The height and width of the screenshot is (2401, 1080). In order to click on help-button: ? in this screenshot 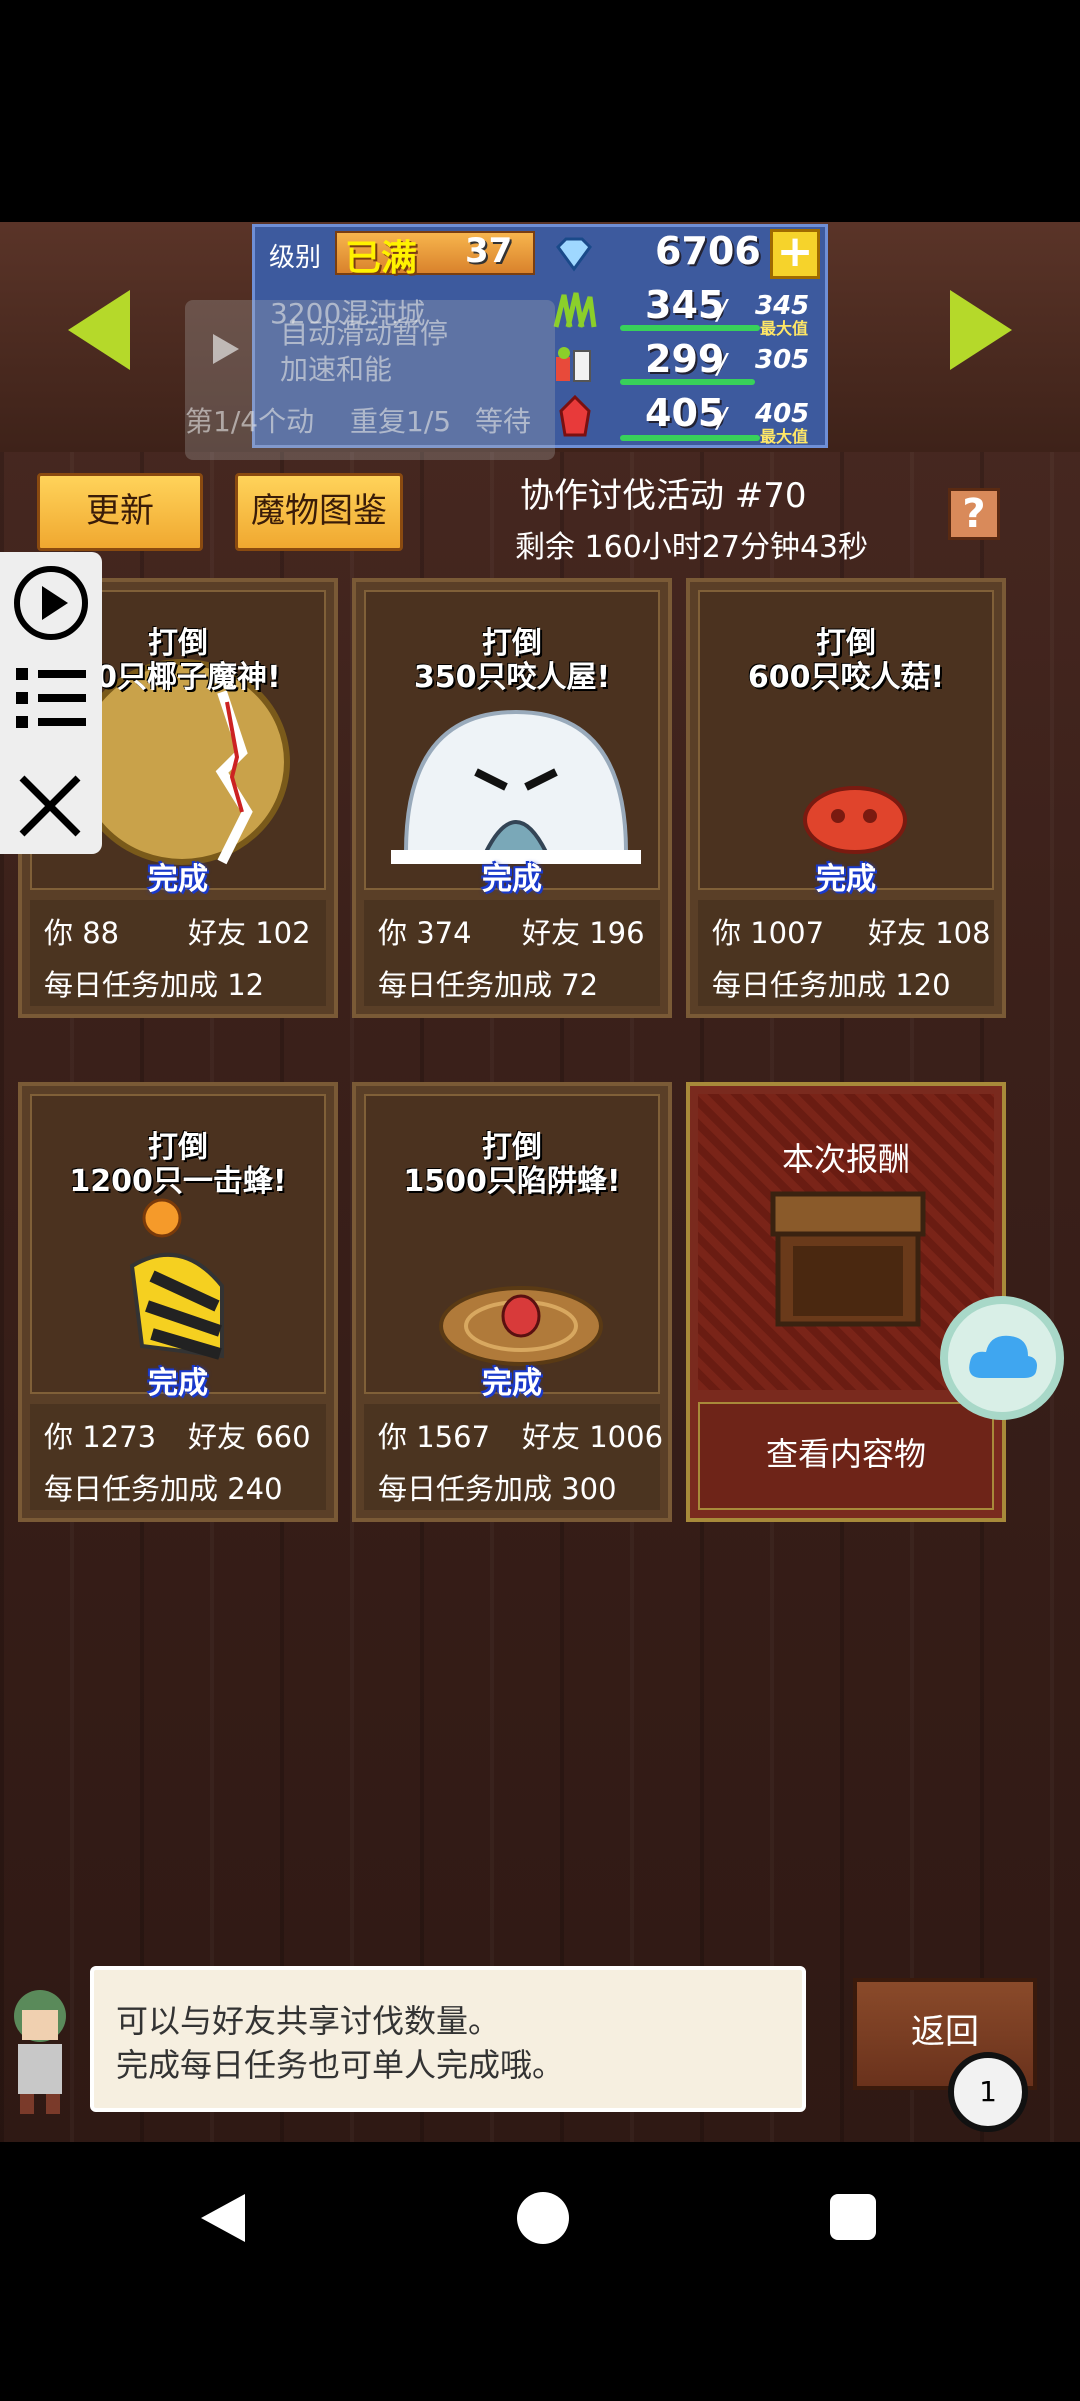, I will do `click(974, 514)`.